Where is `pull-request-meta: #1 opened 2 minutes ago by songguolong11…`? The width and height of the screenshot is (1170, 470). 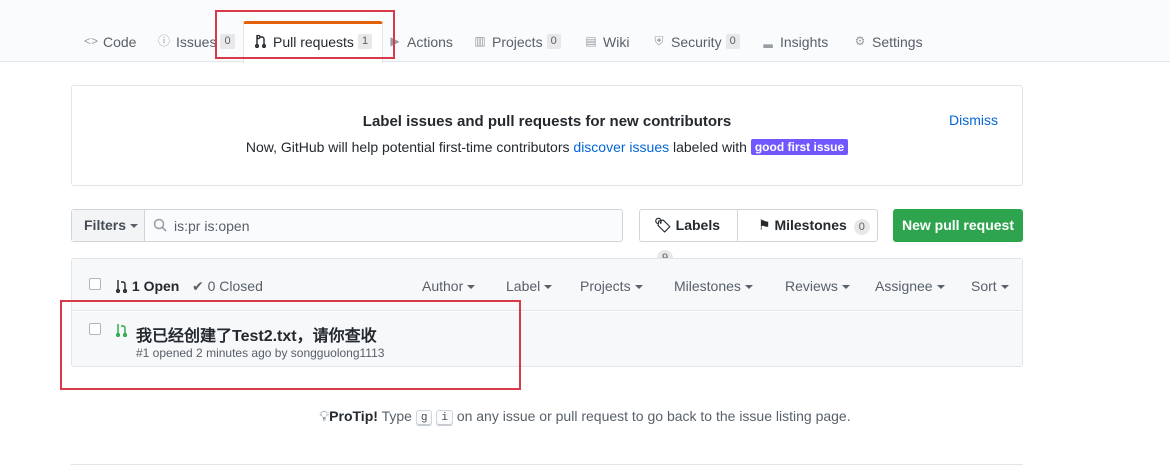
pull-request-meta: #1 opened 2 minutes ago by songguolong11… is located at coordinates (260, 353).